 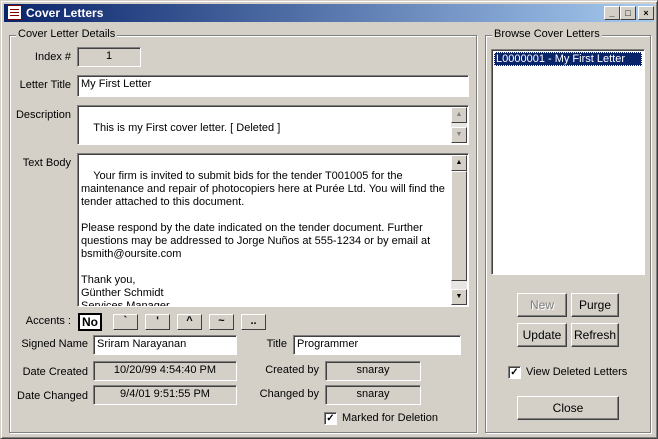 What do you see at coordinates (165, 395) in the screenshot?
I see `date-changed-field: 9/4/01 9:51:55 PM` at bounding box center [165, 395].